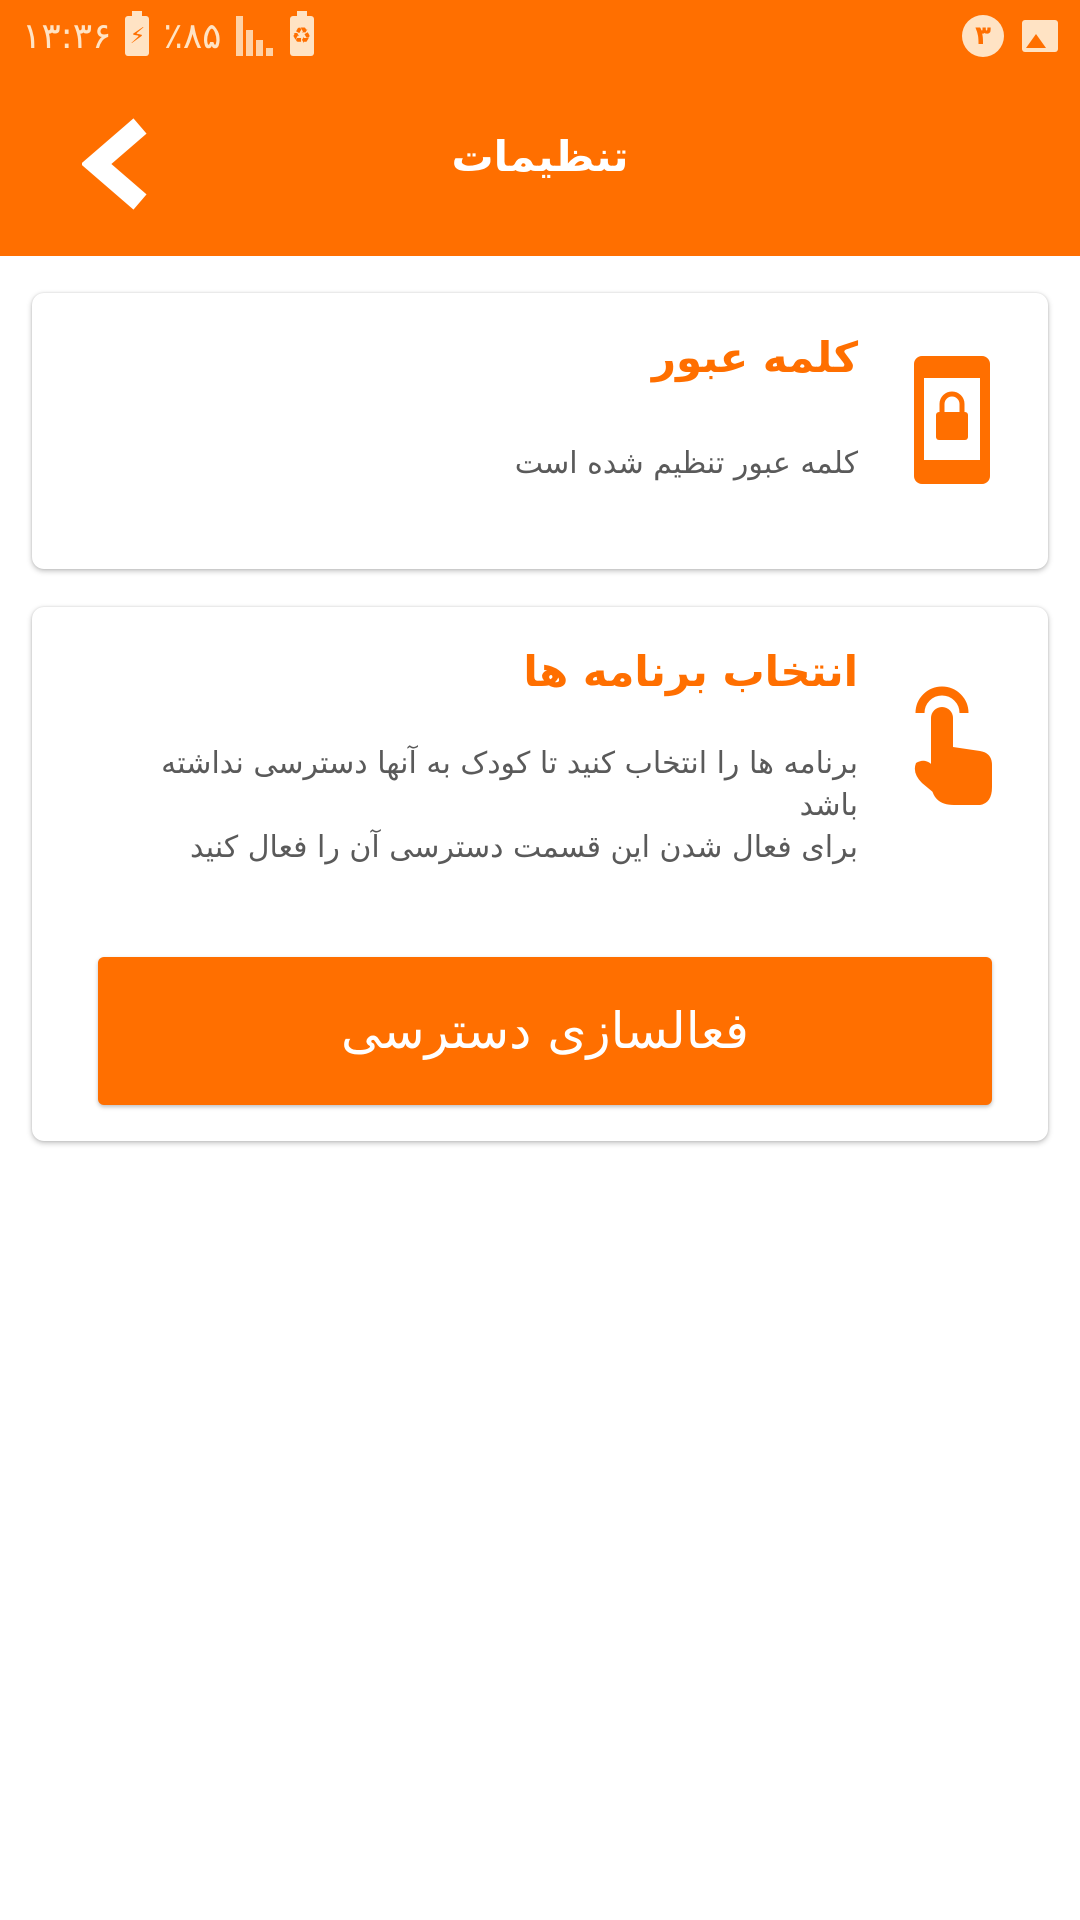 This screenshot has width=1080, height=1920. Describe the element at coordinates (540, 36) in the screenshot. I see `status-bar: ۱۳:۳۶ ⚡ ٪۸۵ ♻ ۳` at that location.